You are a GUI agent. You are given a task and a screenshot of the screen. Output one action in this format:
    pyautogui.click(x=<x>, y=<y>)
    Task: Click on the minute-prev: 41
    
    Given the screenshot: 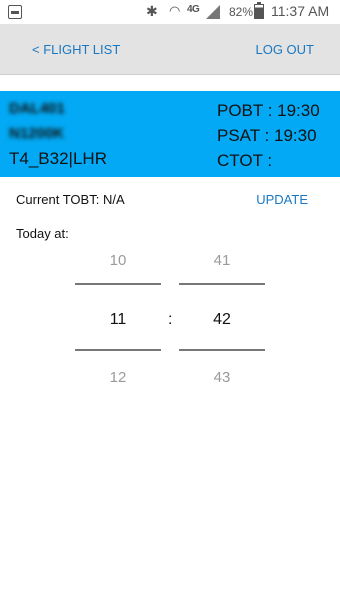 What is the action you would take?
    pyautogui.click(x=222, y=260)
    